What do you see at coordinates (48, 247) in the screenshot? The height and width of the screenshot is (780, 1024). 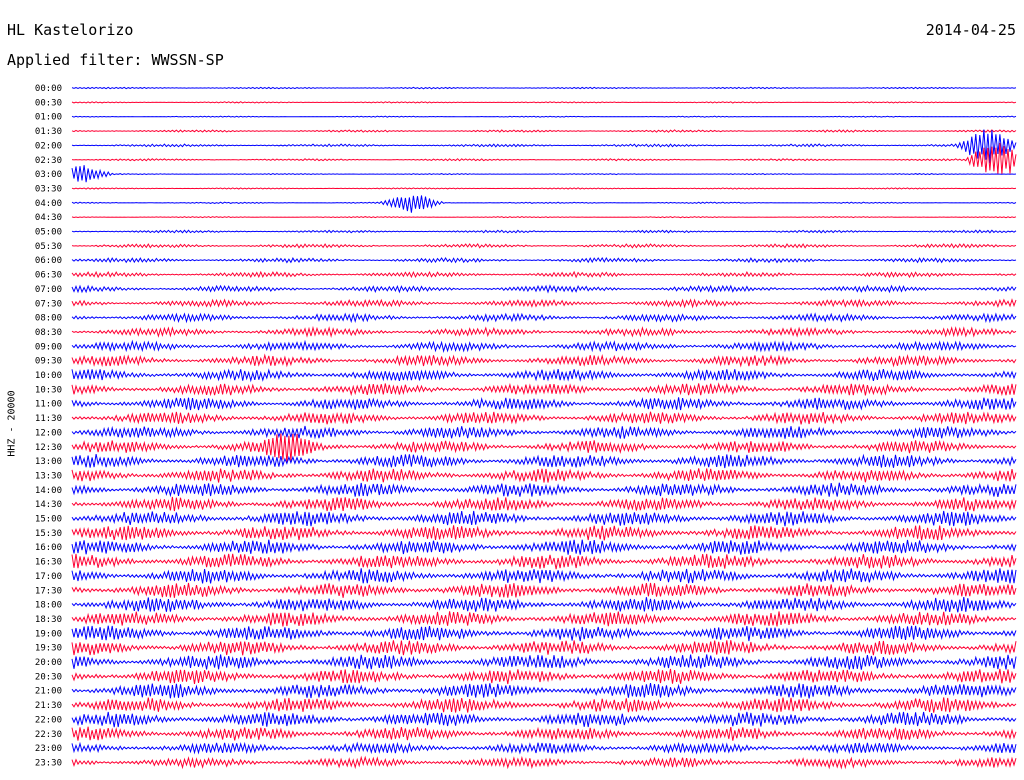 I see `row-time-label: 05:30` at bounding box center [48, 247].